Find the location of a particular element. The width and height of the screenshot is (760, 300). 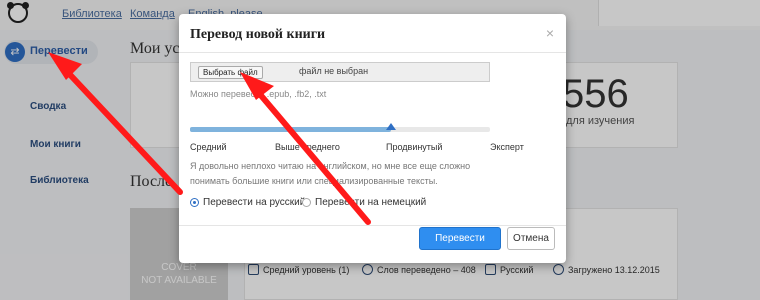

radio-russian-button is located at coordinates (194, 202).